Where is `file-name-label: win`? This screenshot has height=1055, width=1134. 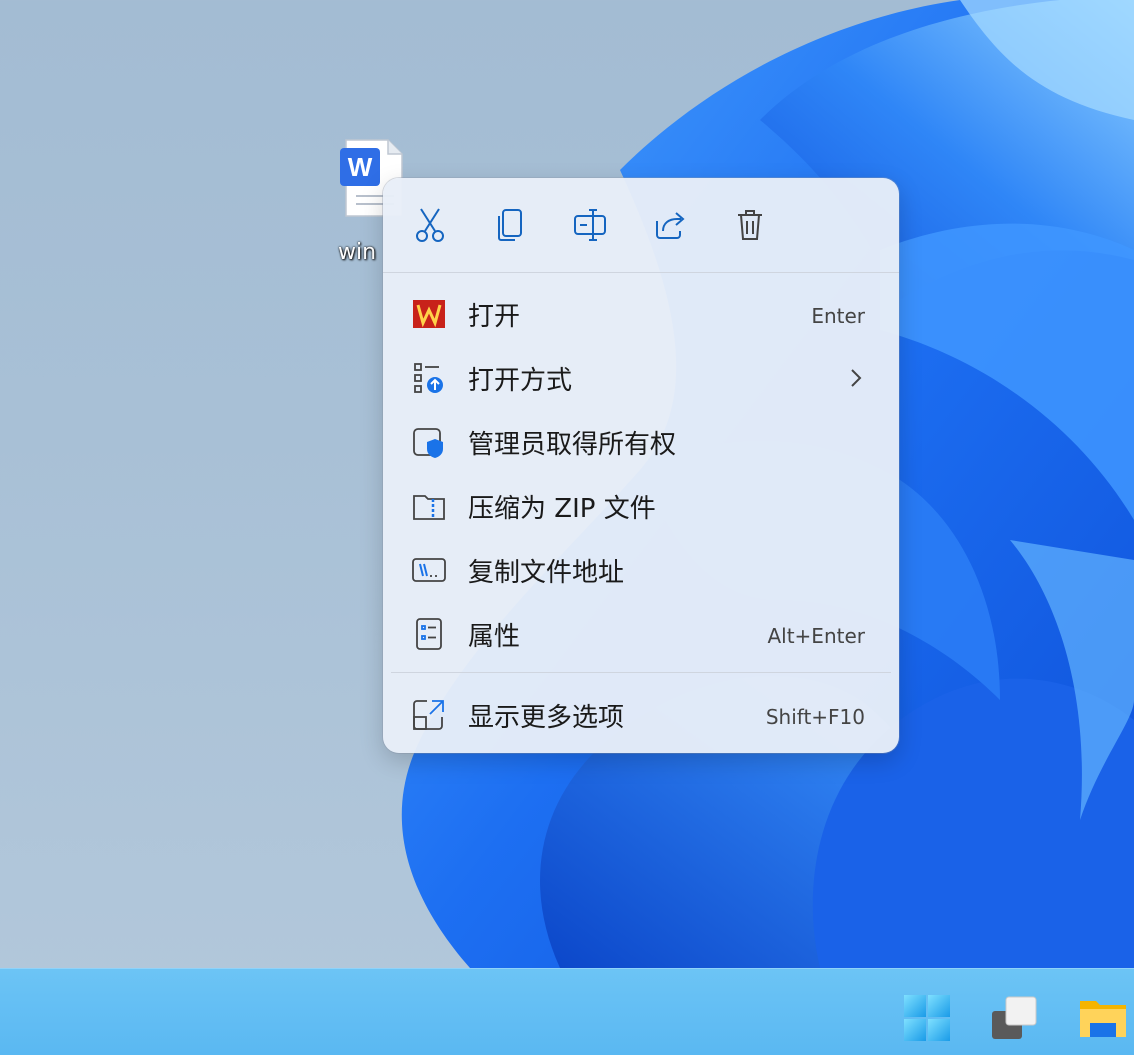 file-name-label: win is located at coordinates (357, 252).